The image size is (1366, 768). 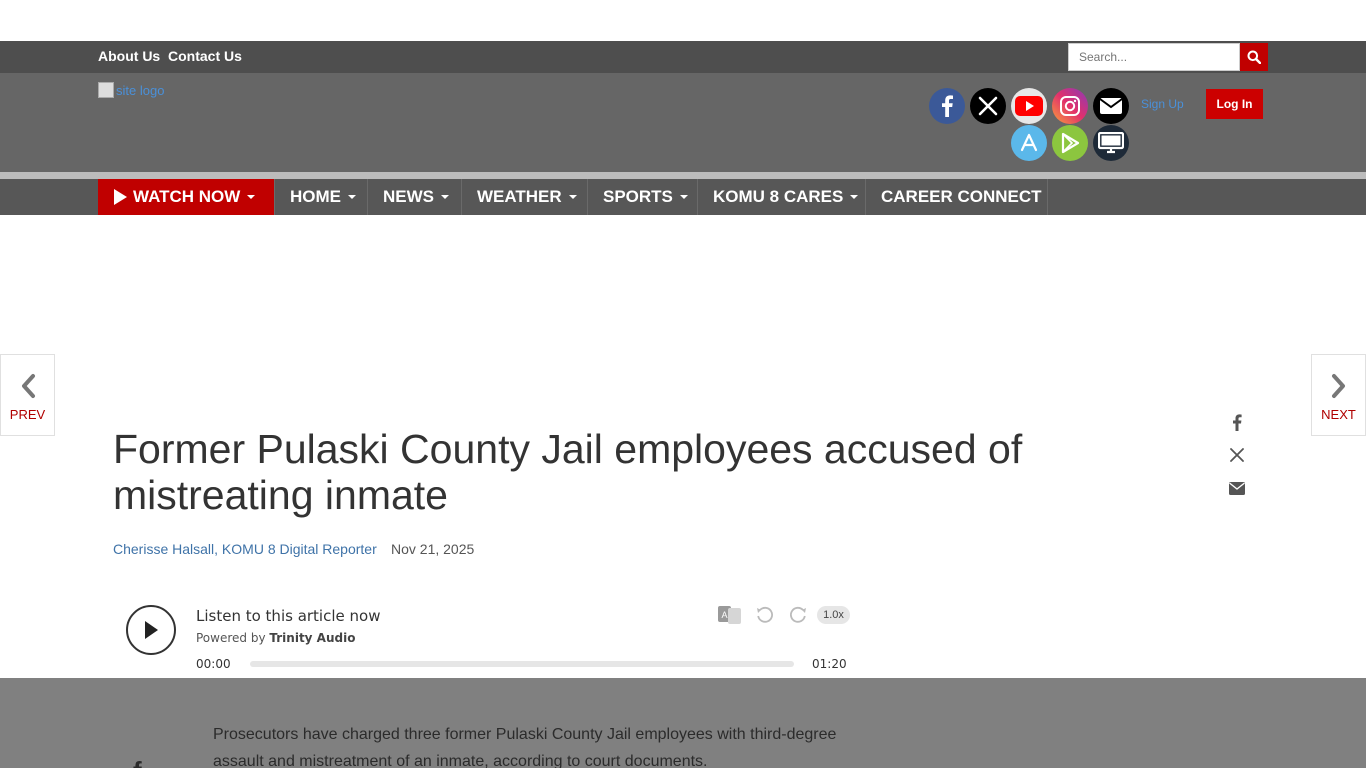 I want to click on youtube-link, so click(x=1029, y=106).